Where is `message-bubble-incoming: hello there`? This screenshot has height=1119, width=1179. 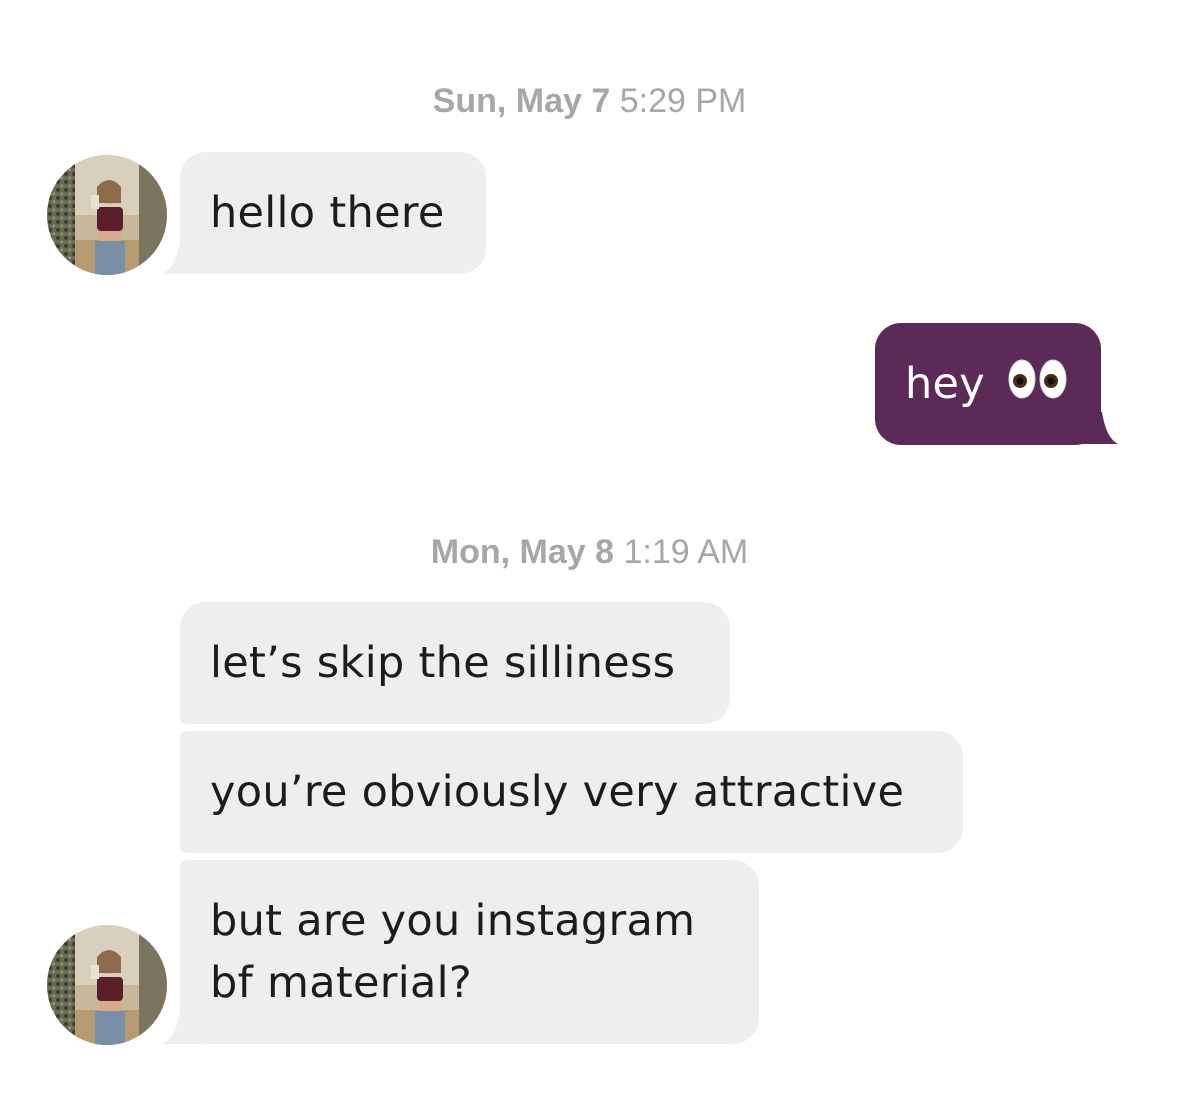
message-bubble-incoming: hello there is located at coordinates (333, 213).